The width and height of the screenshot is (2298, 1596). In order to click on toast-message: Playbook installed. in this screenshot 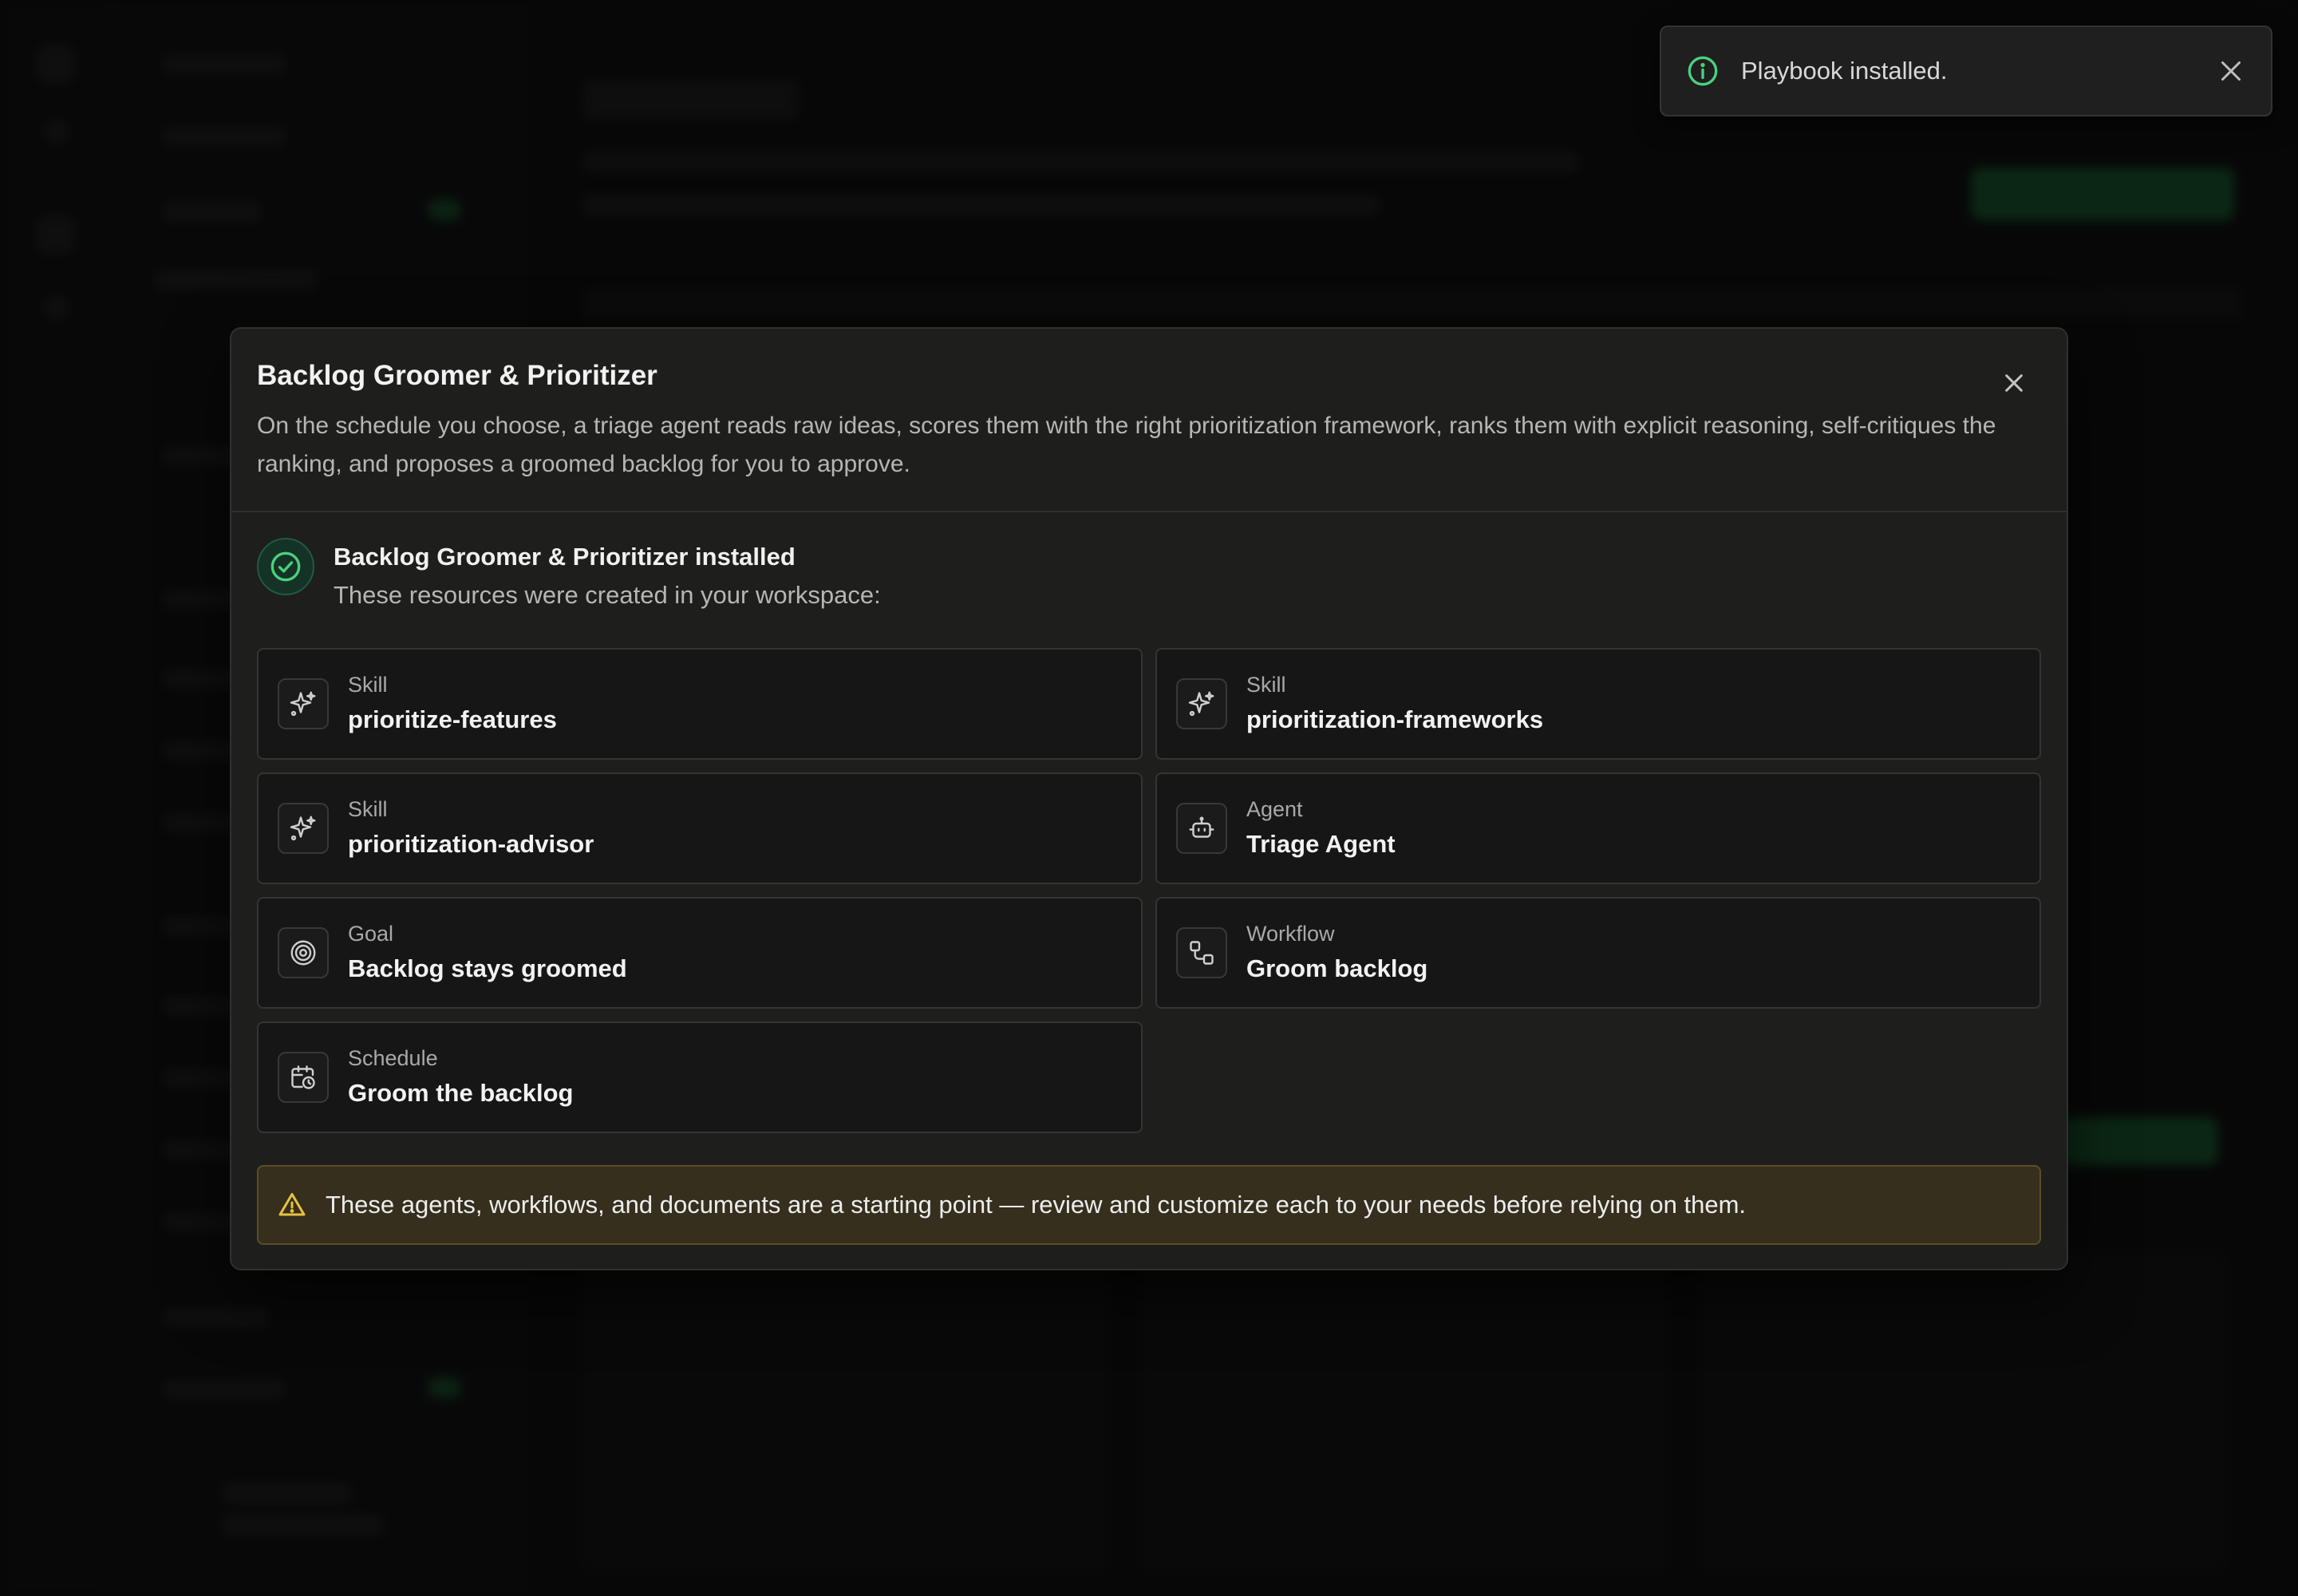, I will do `click(1844, 71)`.